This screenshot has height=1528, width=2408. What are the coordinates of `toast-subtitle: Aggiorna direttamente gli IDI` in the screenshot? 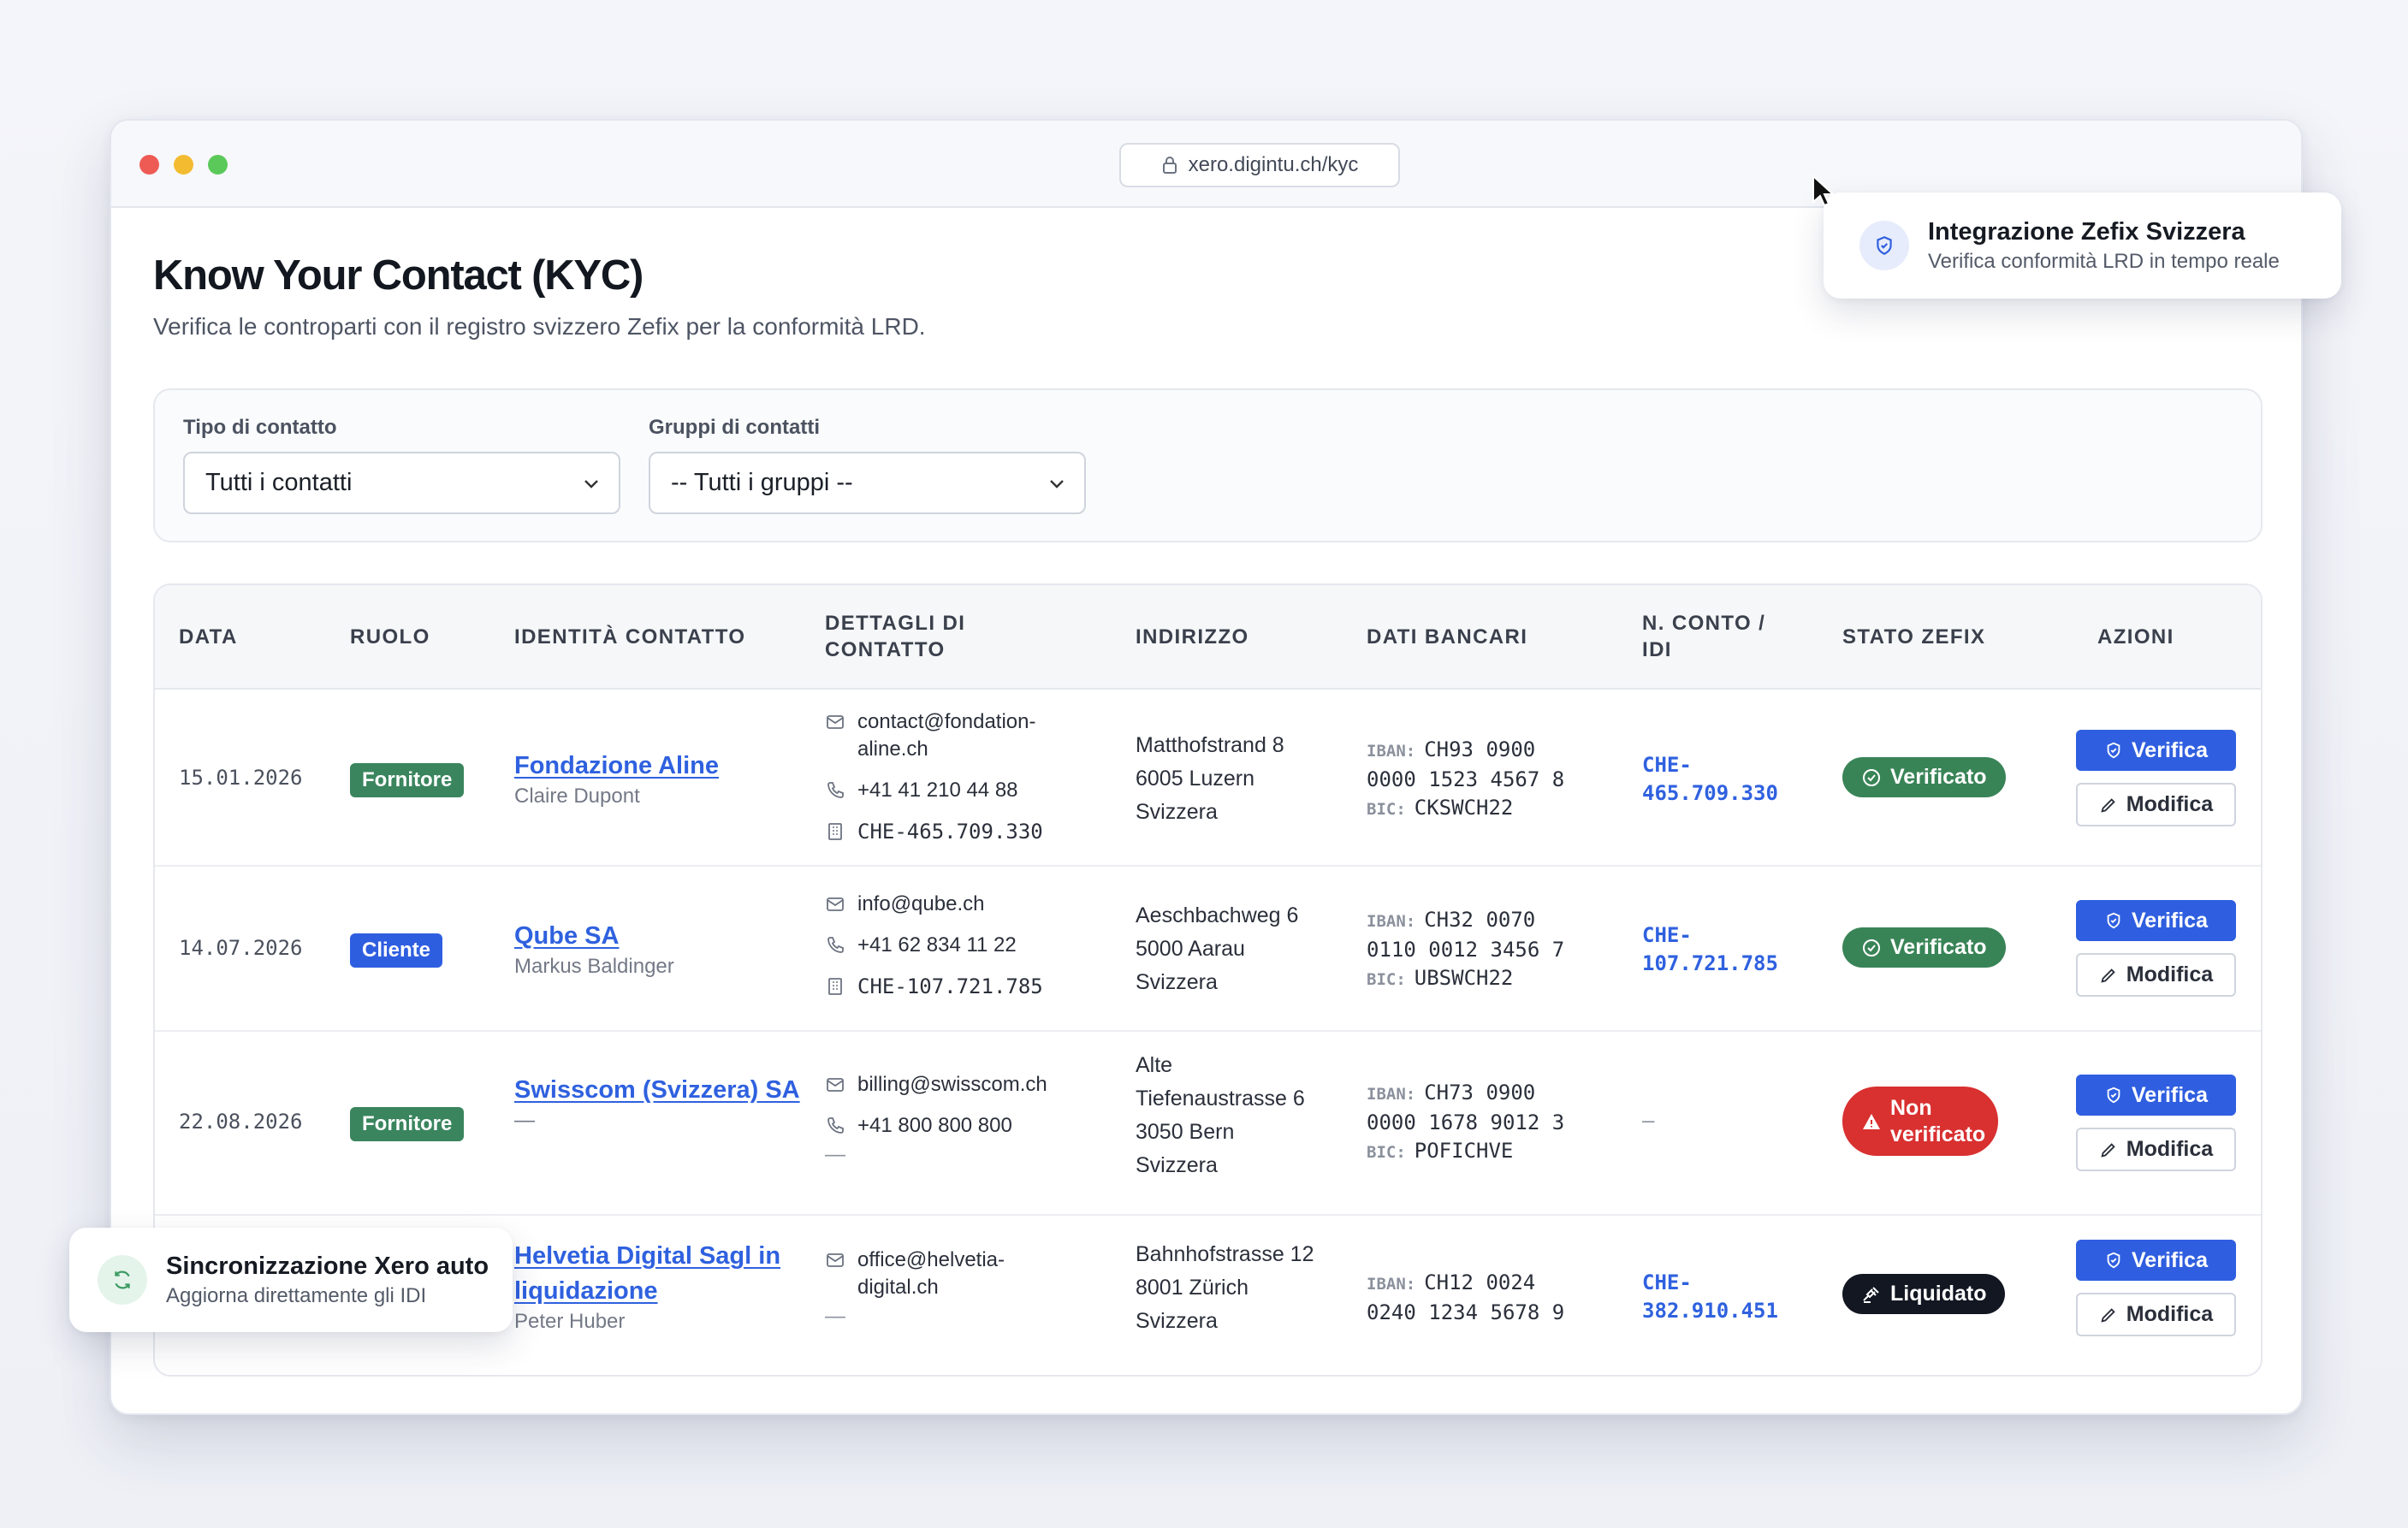 It's located at (296, 1295).